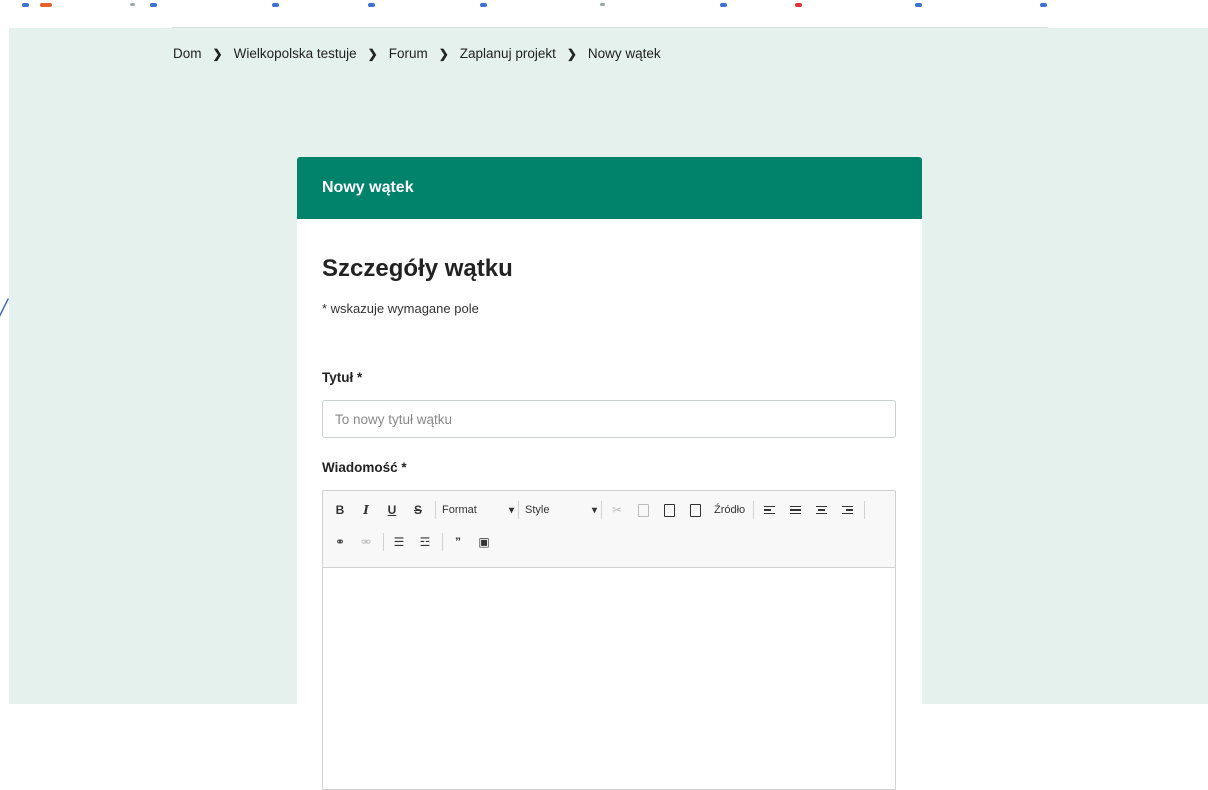 This screenshot has width=1208, height=790. Describe the element at coordinates (366, 510) in the screenshot. I see `italic-button: I` at that location.